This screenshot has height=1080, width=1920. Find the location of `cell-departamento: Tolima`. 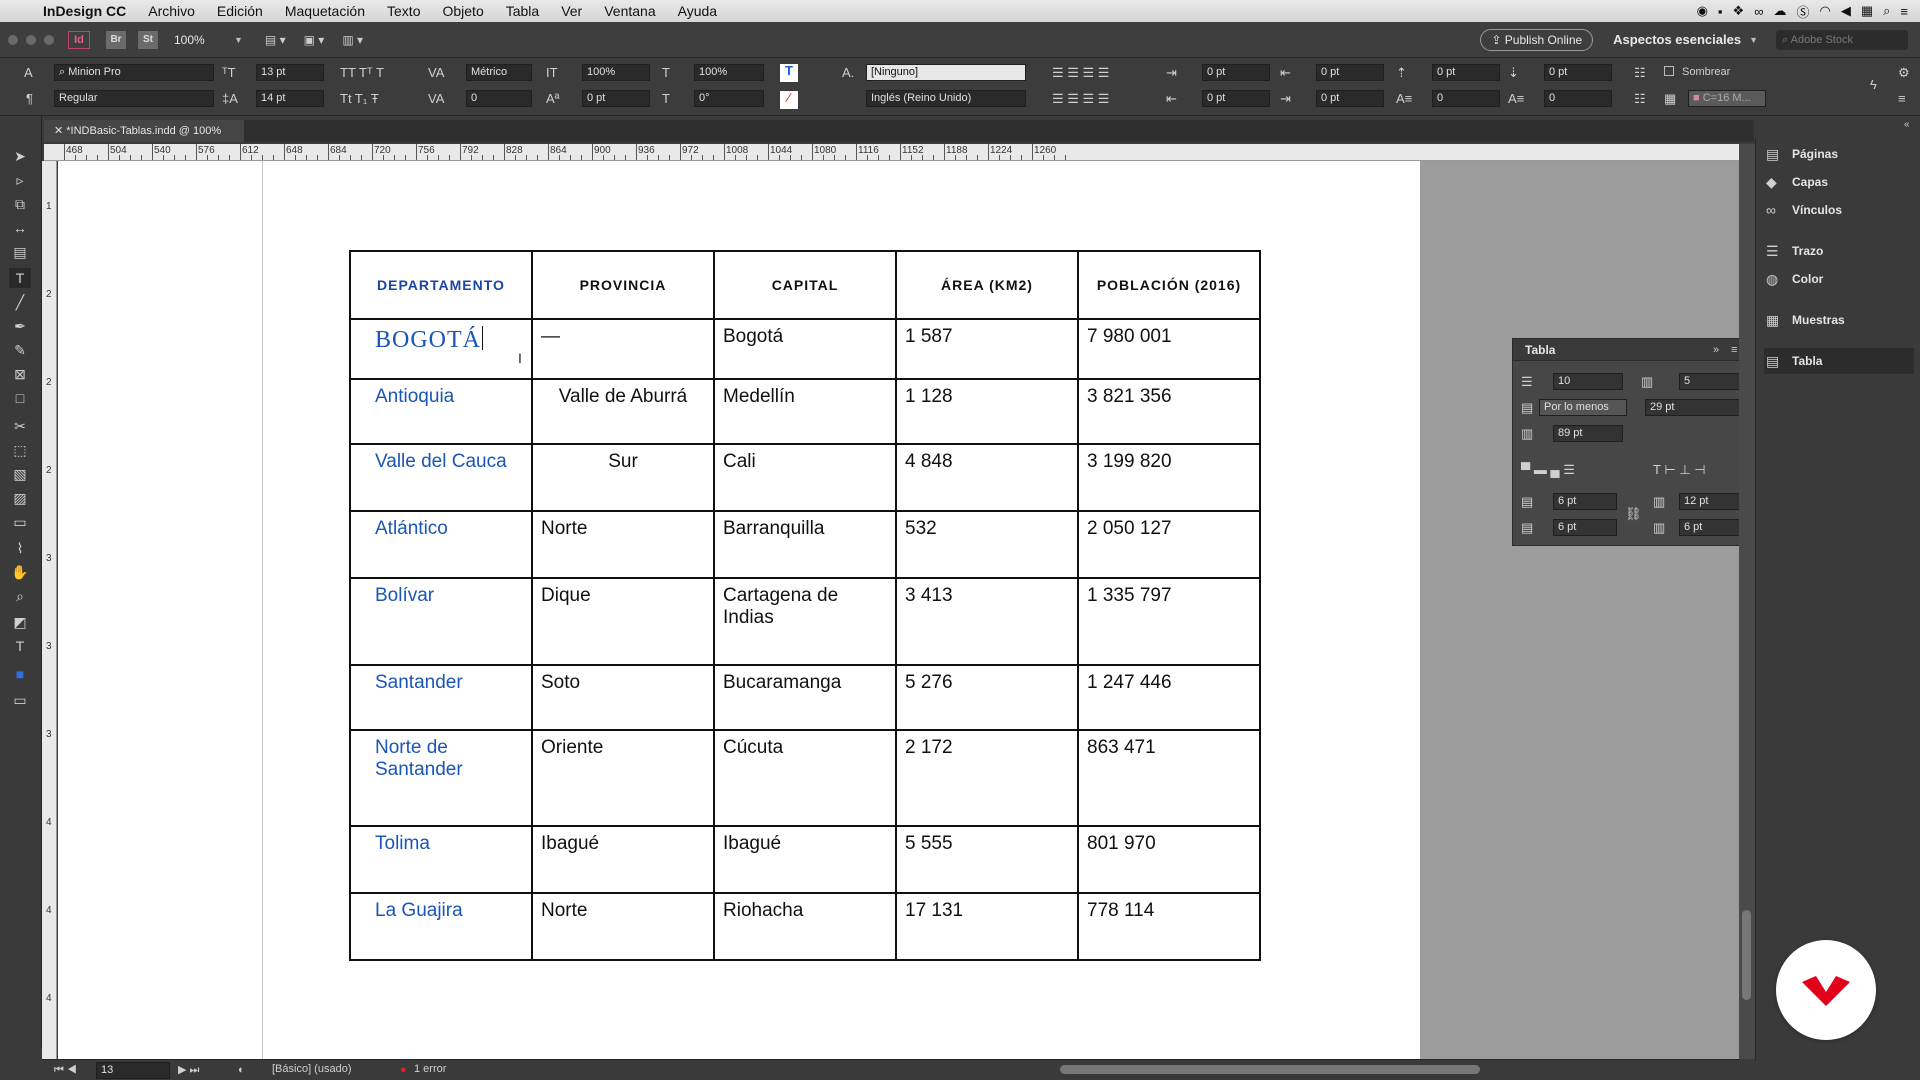

cell-departamento: Tolima is located at coordinates (441, 859).